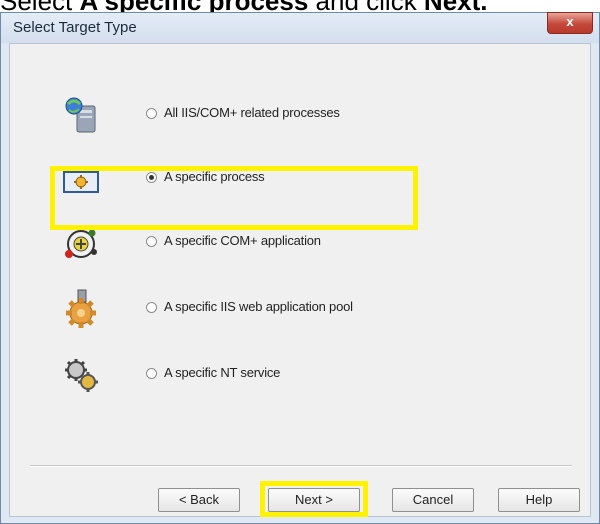 The image size is (600, 524). Describe the element at coordinates (151, 307) in the screenshot. I see `radio-iis-app-pool` at that location.